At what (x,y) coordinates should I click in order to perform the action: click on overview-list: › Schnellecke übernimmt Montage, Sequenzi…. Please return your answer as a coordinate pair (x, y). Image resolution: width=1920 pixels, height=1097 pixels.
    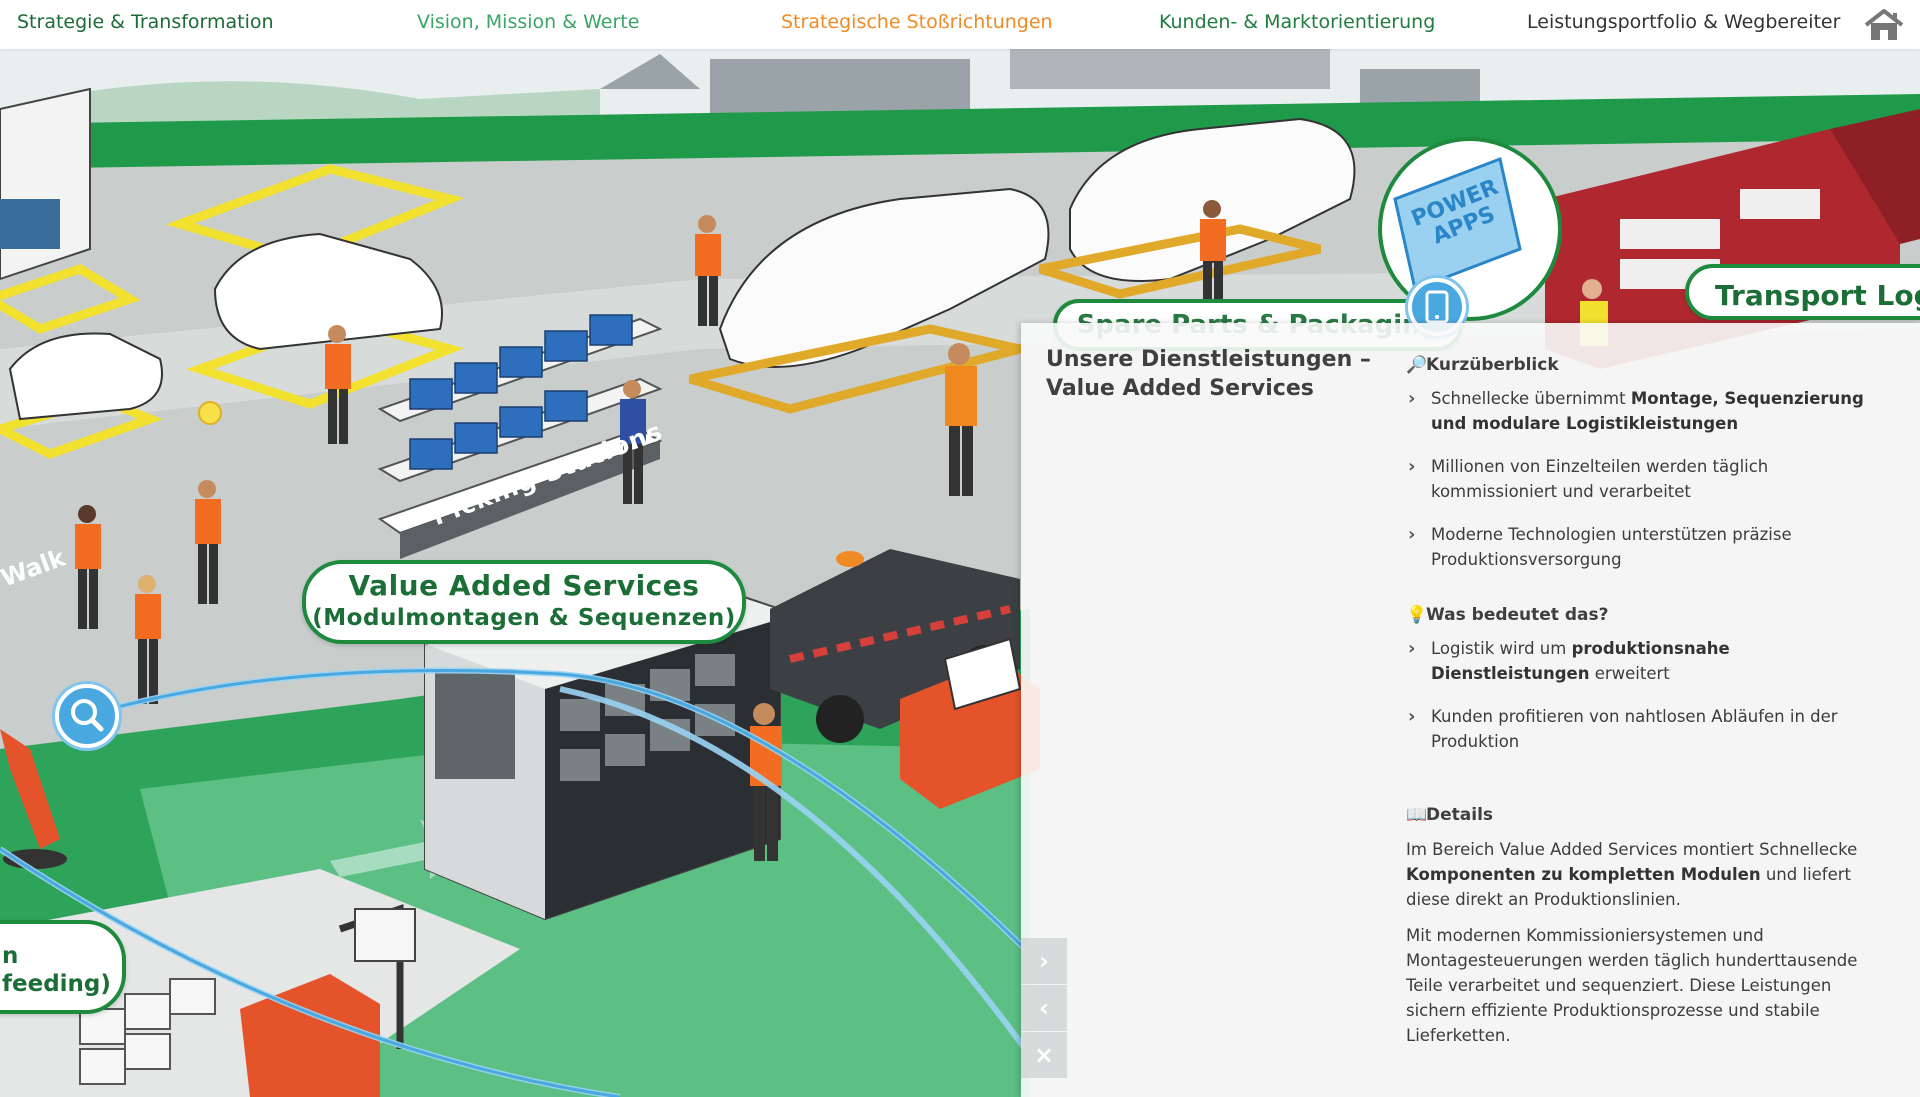
    Looking at the image, I should click on (1646, 479).